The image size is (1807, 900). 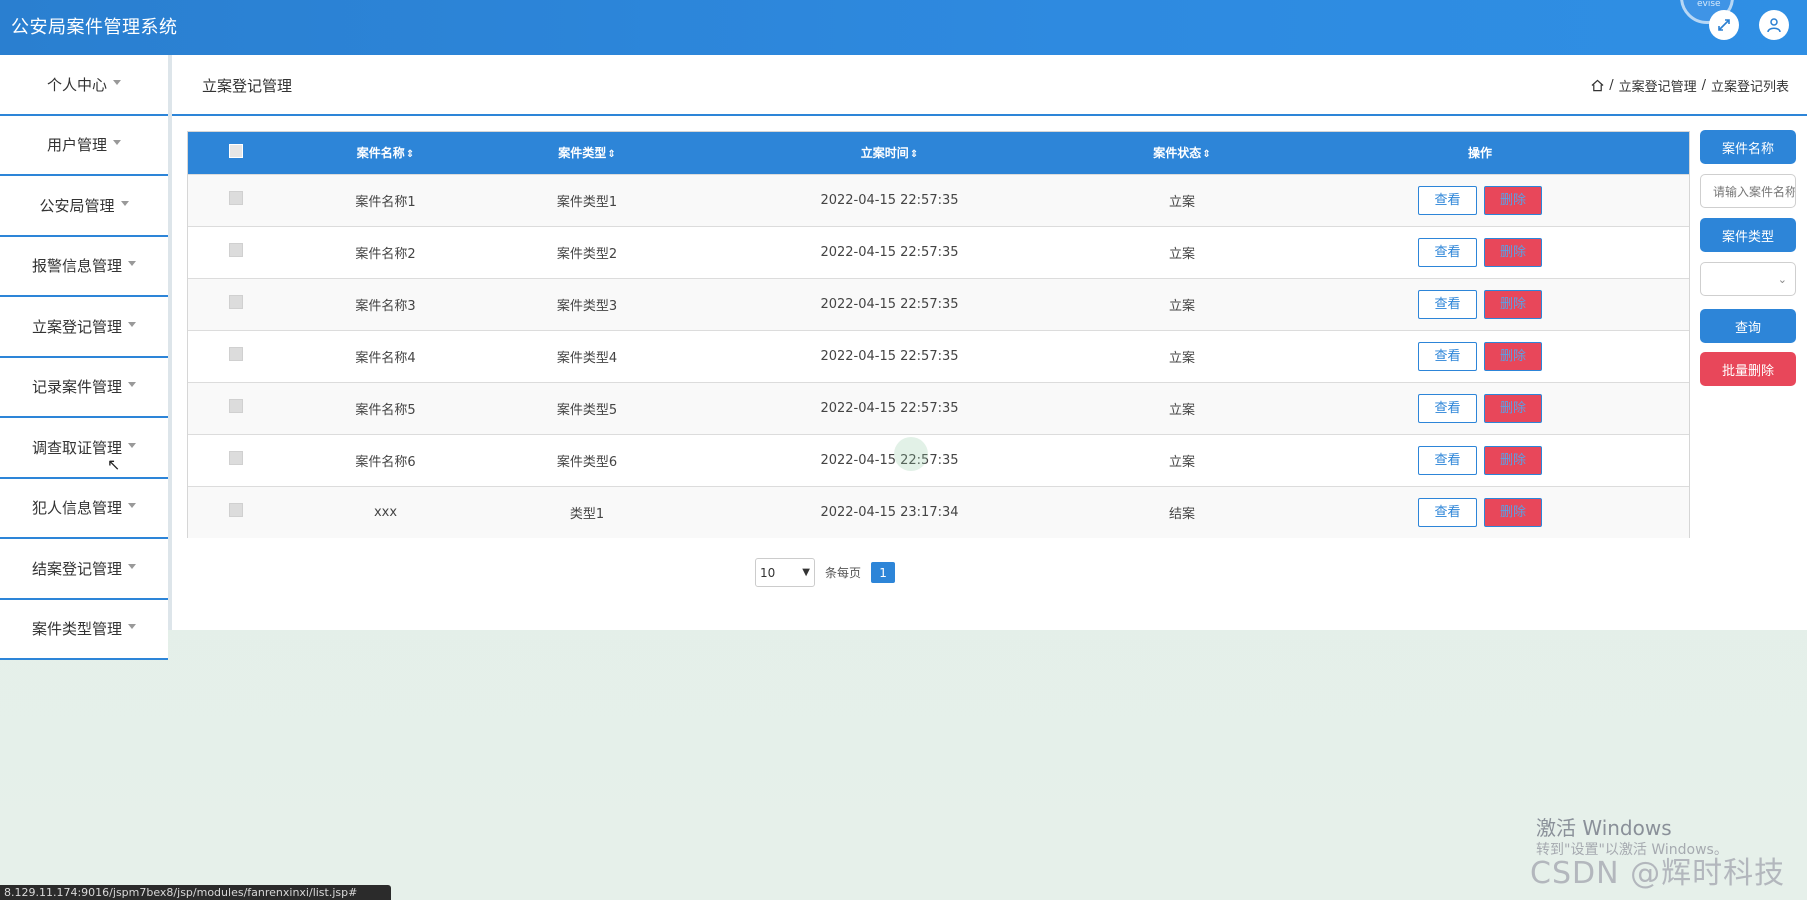 What do you see at coordinates (84, 146) in the screenshot?
I see `sidebar-item-user-management: 用户管理` at bounding box center [84, 146].